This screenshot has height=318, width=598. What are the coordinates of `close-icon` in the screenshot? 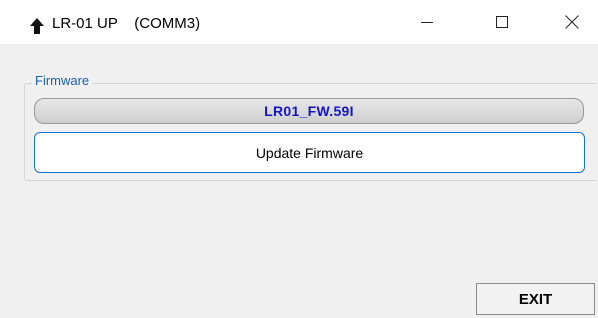 It's located at (572, 22).